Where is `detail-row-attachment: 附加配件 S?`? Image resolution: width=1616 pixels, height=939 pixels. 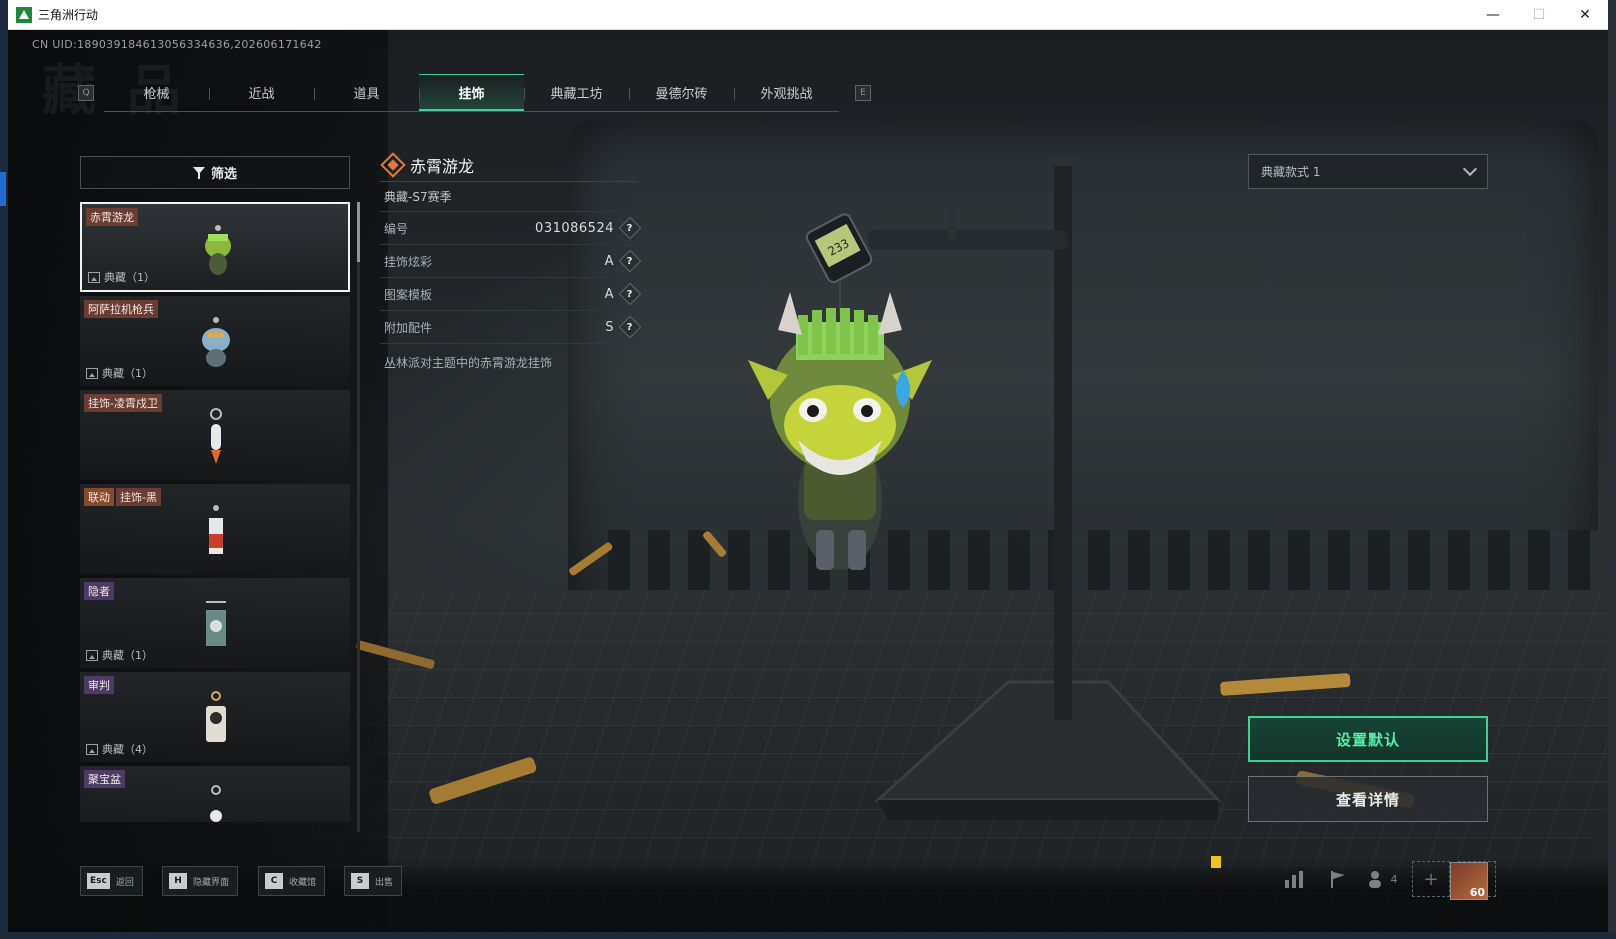 detail-row-attachment: 附加配件 S? is located at coordinates (511, 327).